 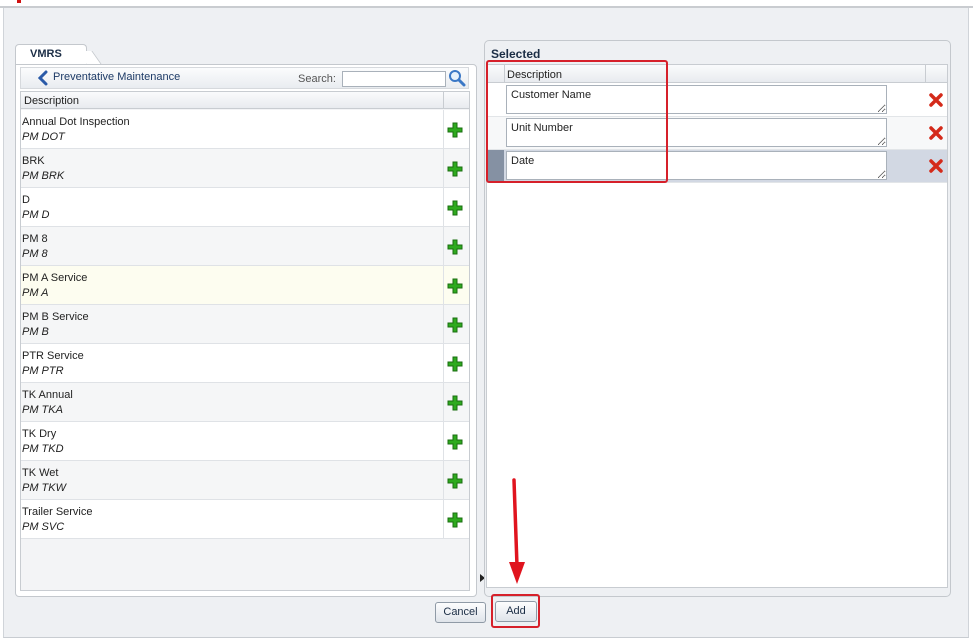 I want to click on item-code: PM PTR, so click(x=43, y=371).